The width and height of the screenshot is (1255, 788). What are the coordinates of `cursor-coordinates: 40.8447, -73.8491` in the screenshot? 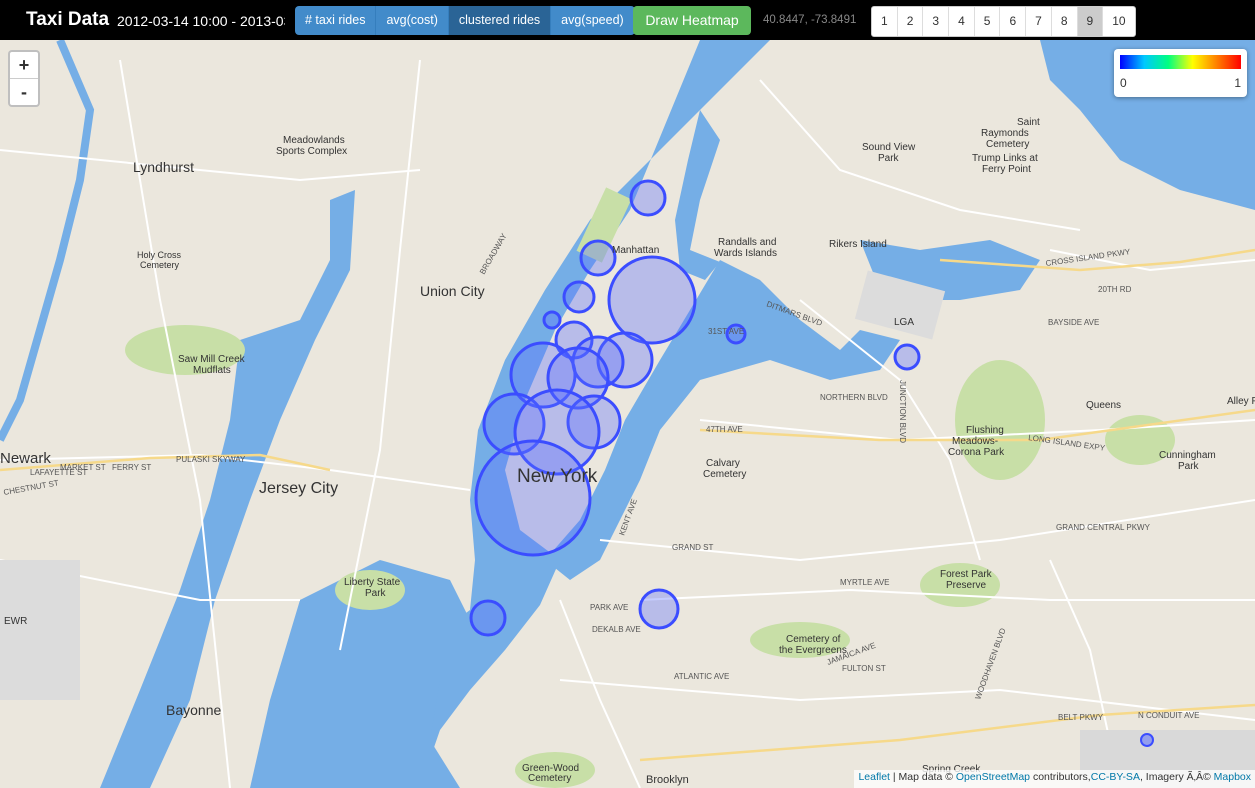 It's located at (810, 20).